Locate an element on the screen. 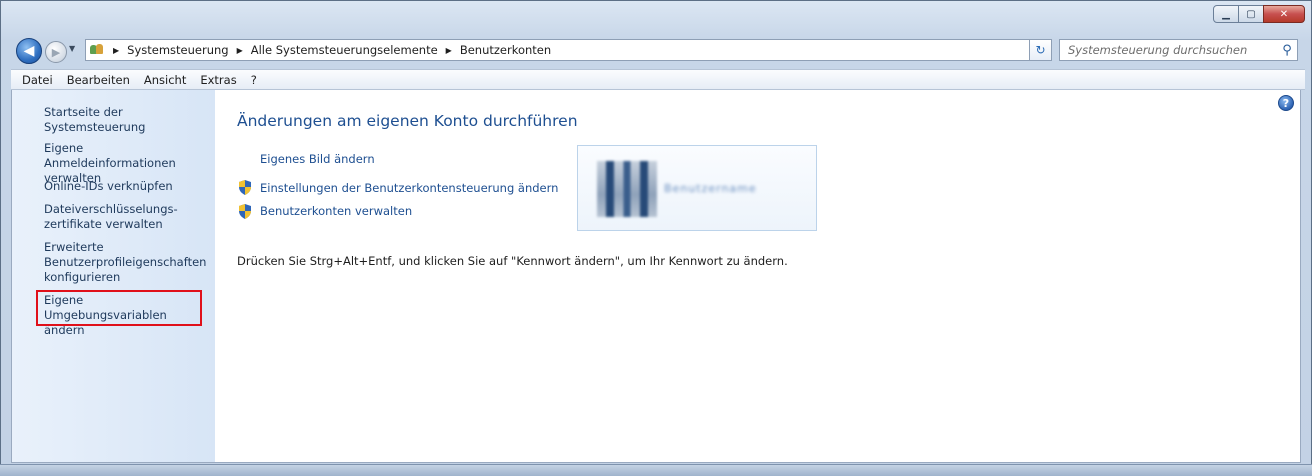 This screenshot has height=476, width=1312. search-input is located at coordinates (1168, 50).